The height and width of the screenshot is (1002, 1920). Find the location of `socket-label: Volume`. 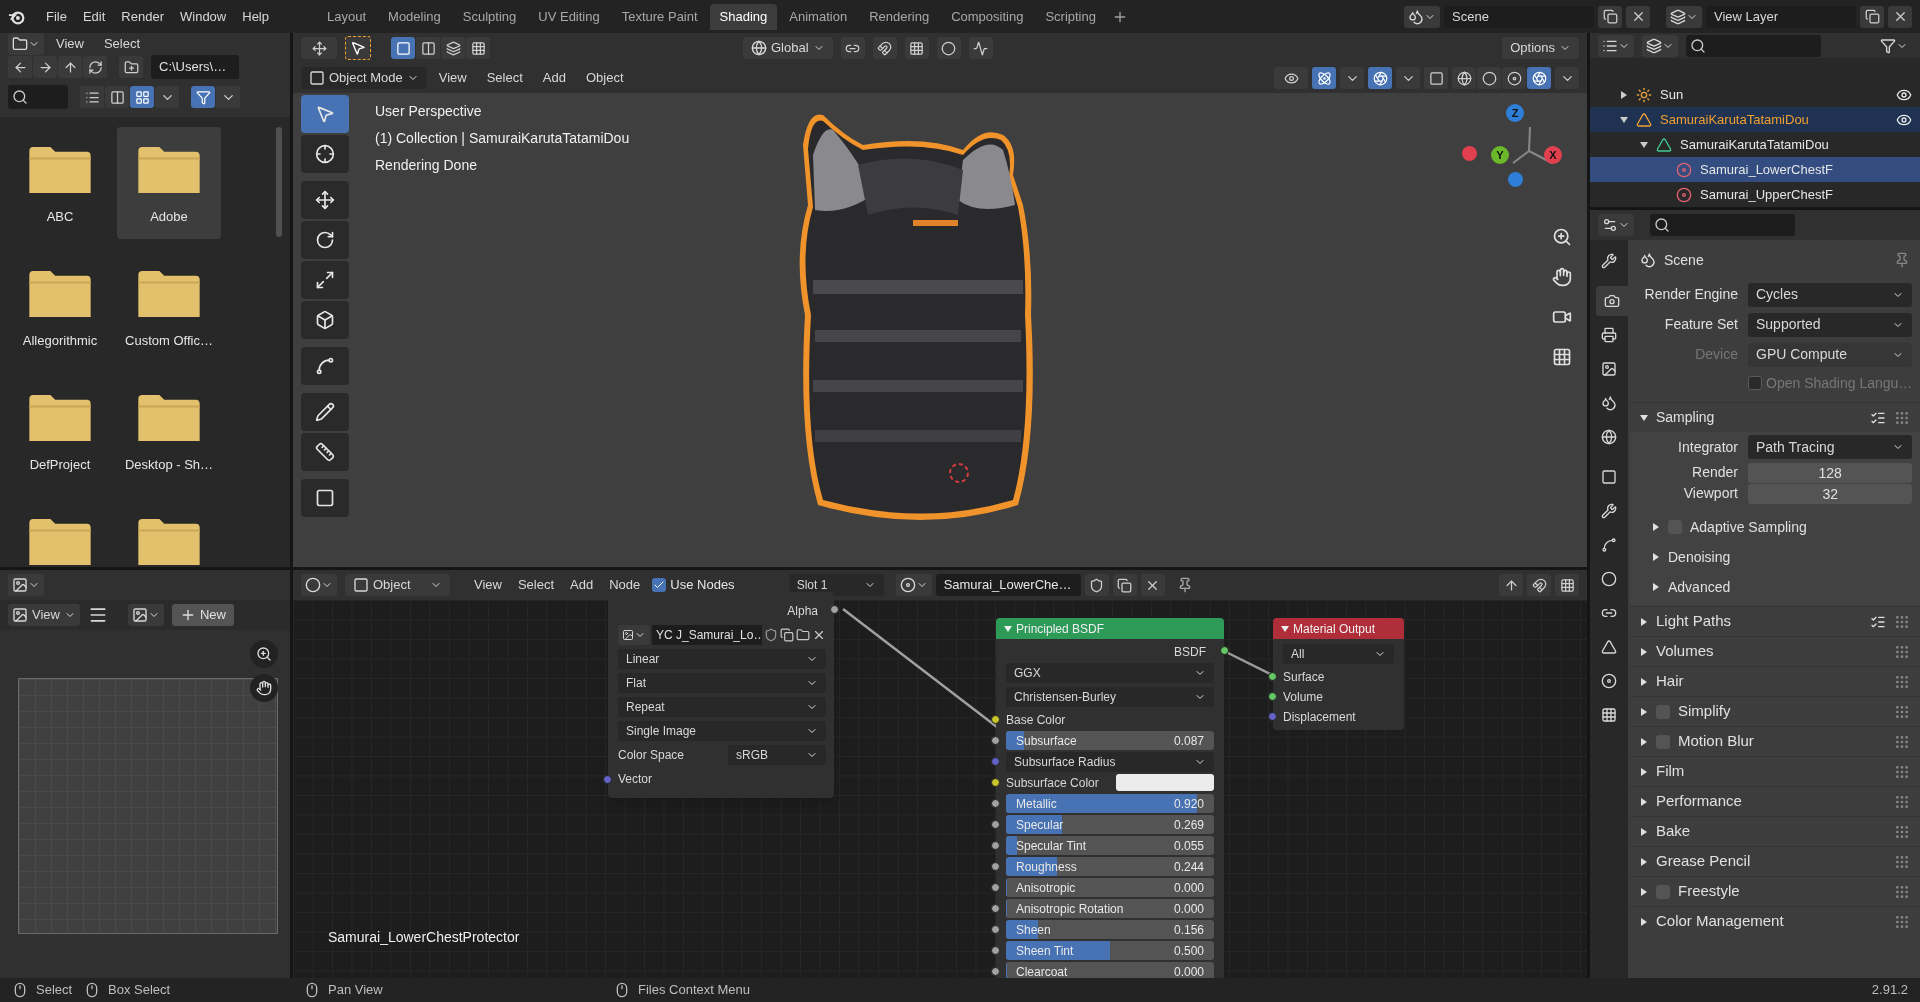

socket-label: Volume is located at coordinates (1303, 697).